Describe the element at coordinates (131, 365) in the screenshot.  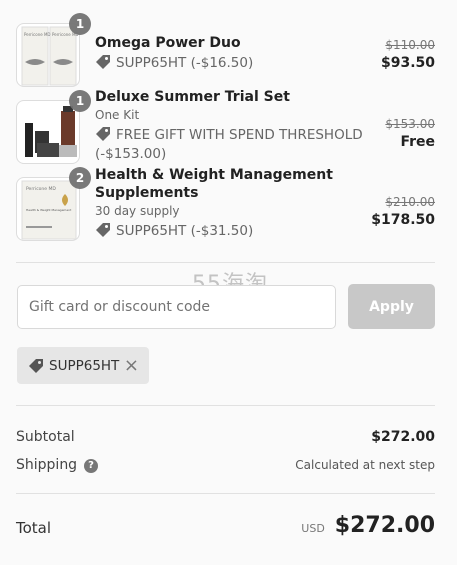
I see `close-icon: ×` at that location.